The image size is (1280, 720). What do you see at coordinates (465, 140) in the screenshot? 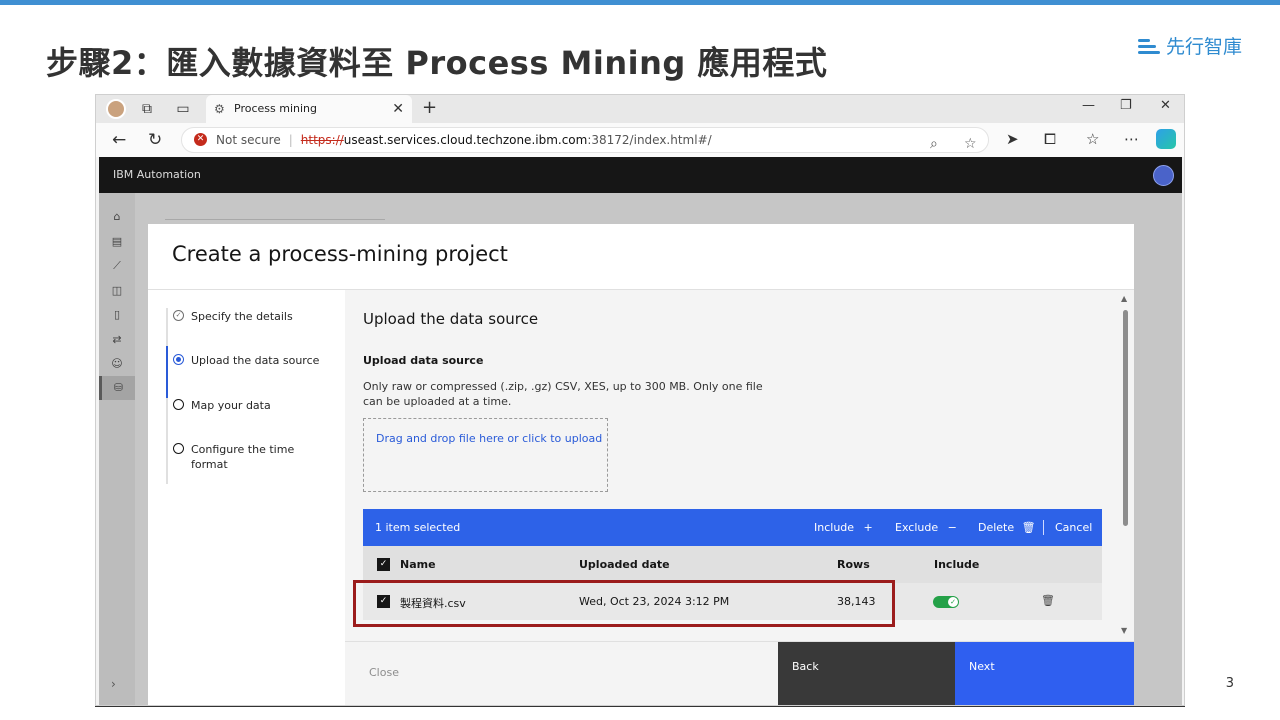
I see `url-host: useast.services.cloud.techzone.ibm.com` at bounding box center [465, 140].